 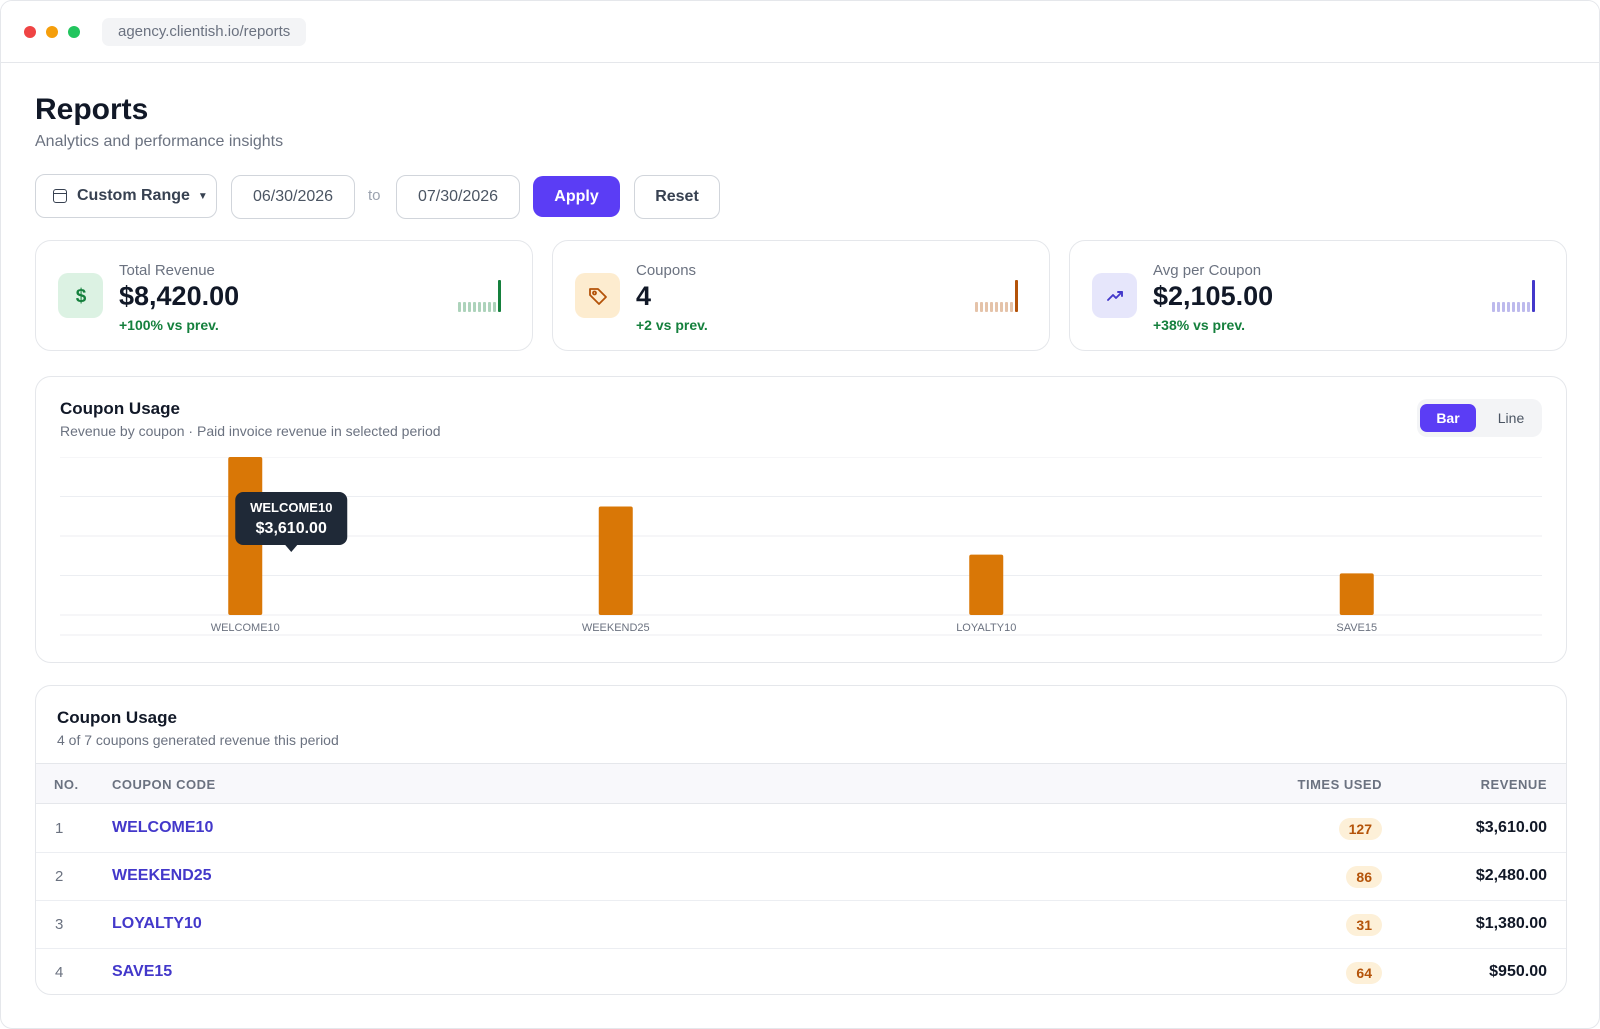 I want to click on revenue-value: $2,480.00, so click(x=1511, y=875).